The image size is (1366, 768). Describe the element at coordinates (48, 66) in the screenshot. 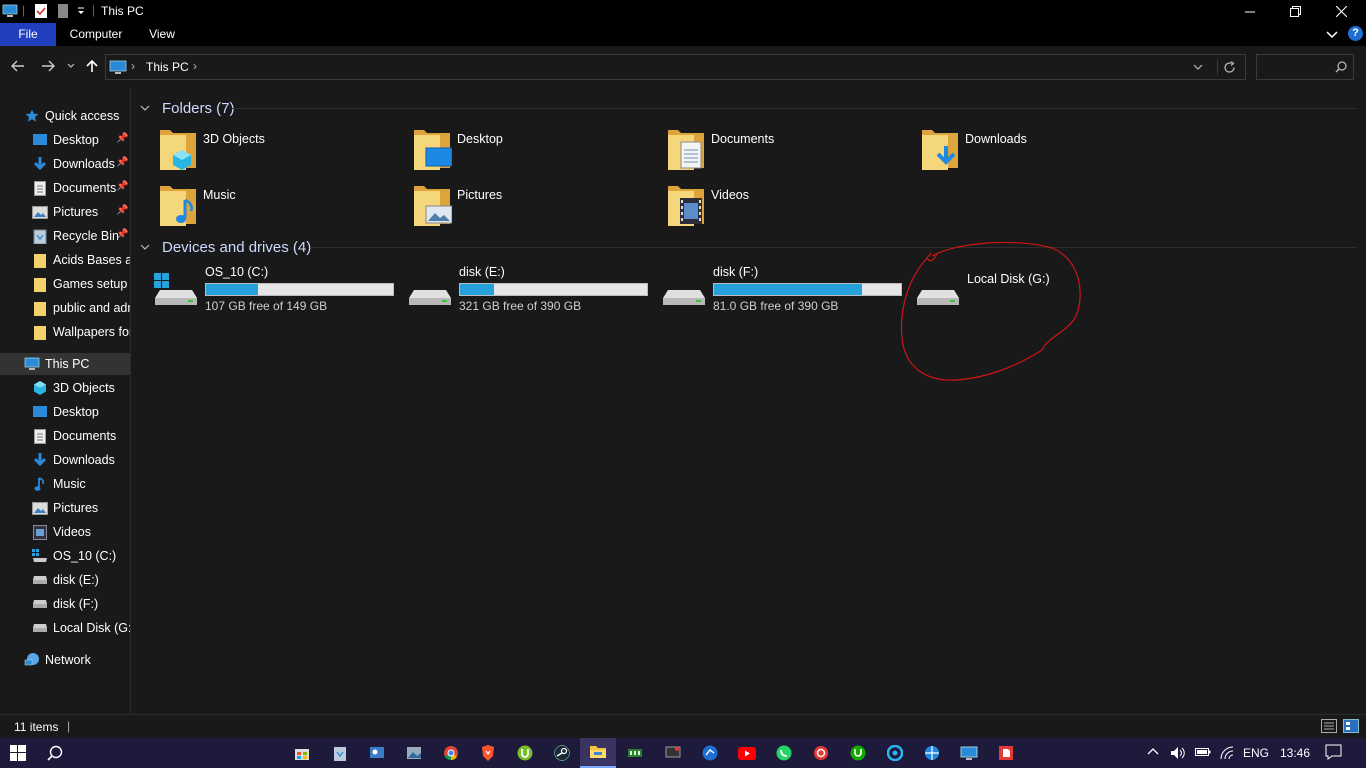

I see `forward-arrow-icon` at that location.